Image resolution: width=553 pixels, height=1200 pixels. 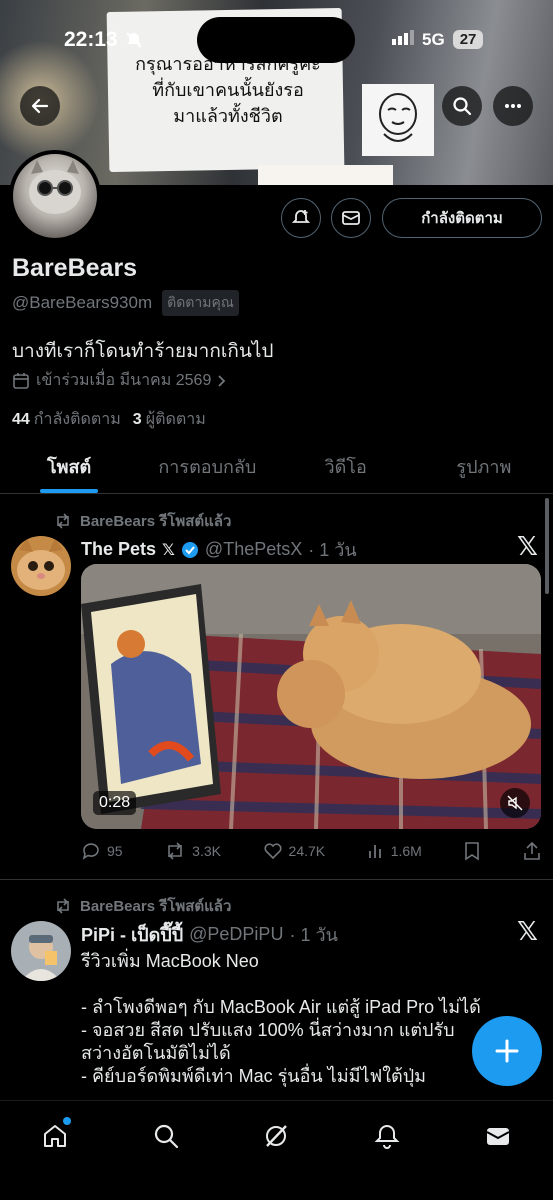 What do you see at coordinates (90, 851) in the screenshot?
I see `reply-icon` at bounding box center [90, 851].